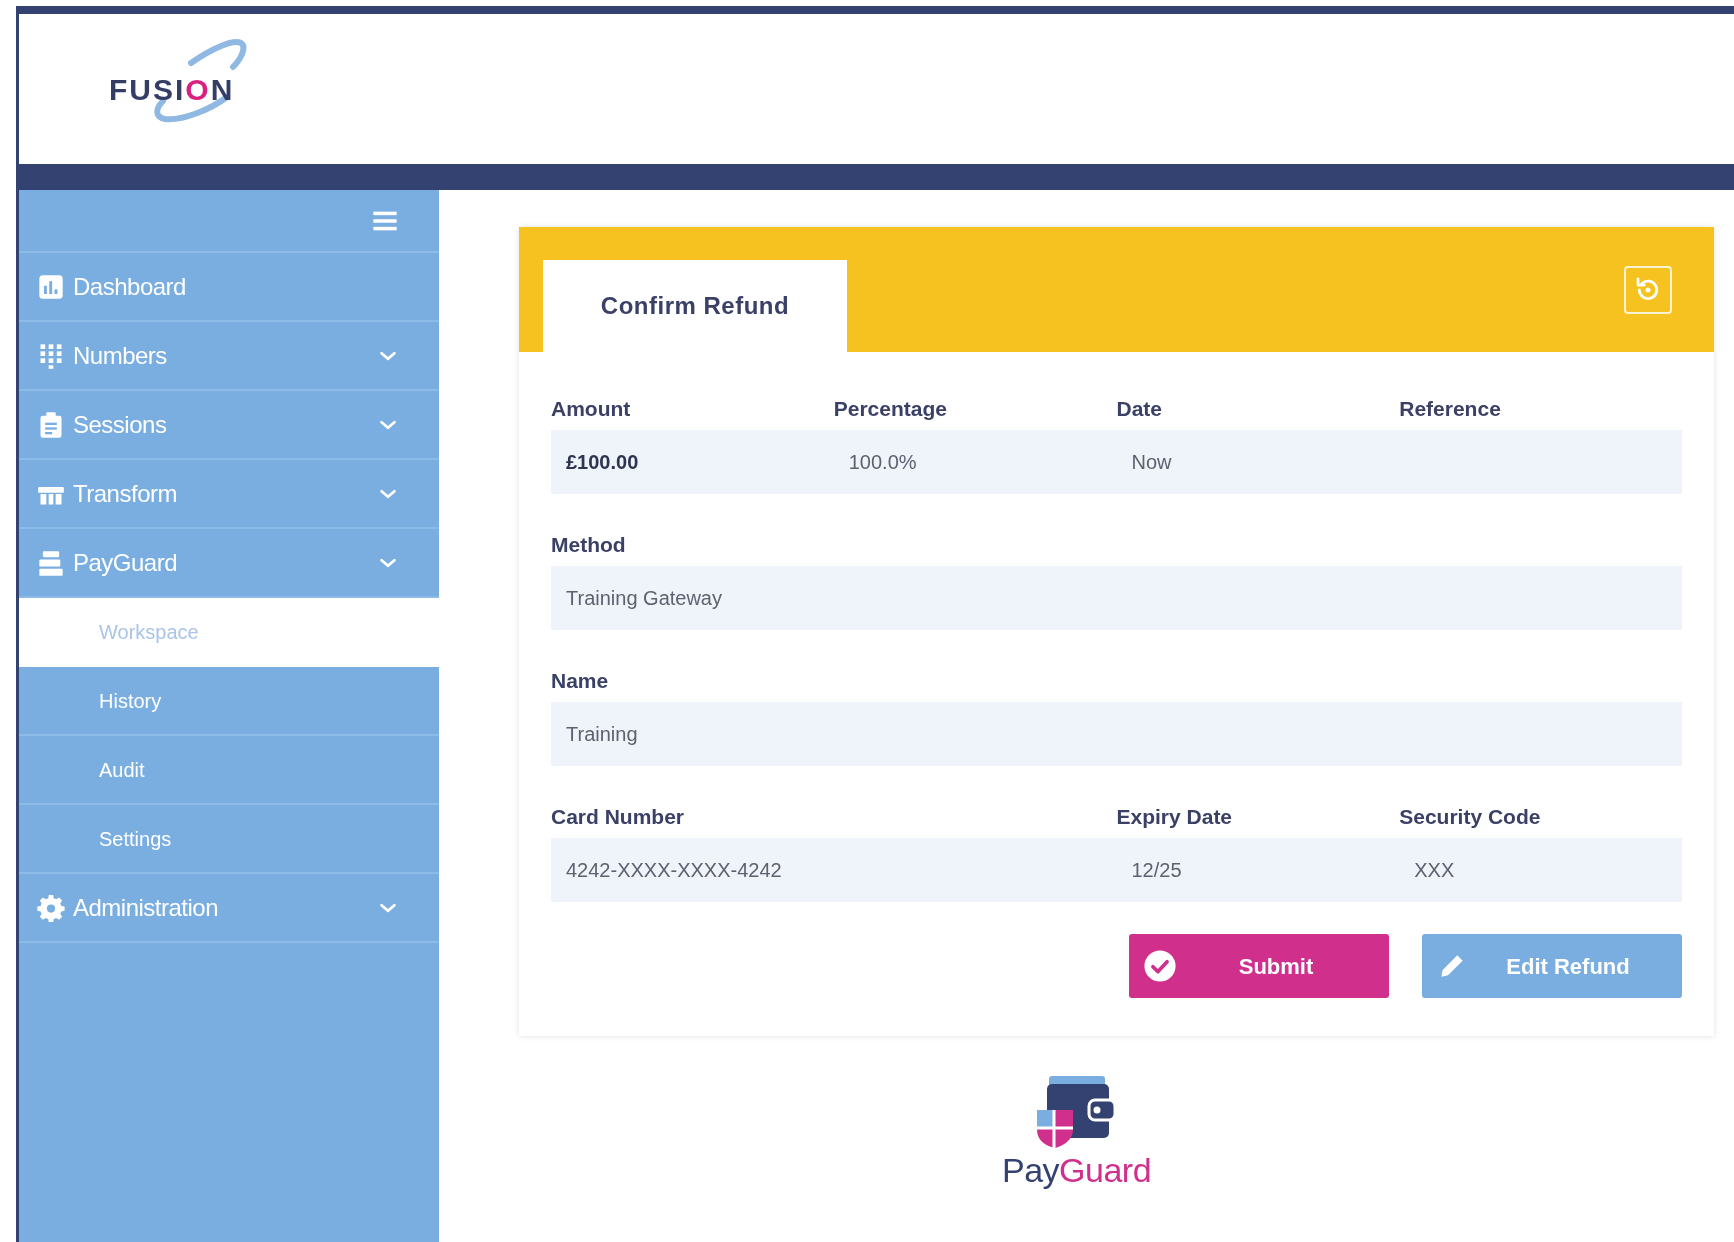 The width and height of the screenshot is (1734, 1242). I want to click on sidebar-item: Dashboard, so click(229, 287).